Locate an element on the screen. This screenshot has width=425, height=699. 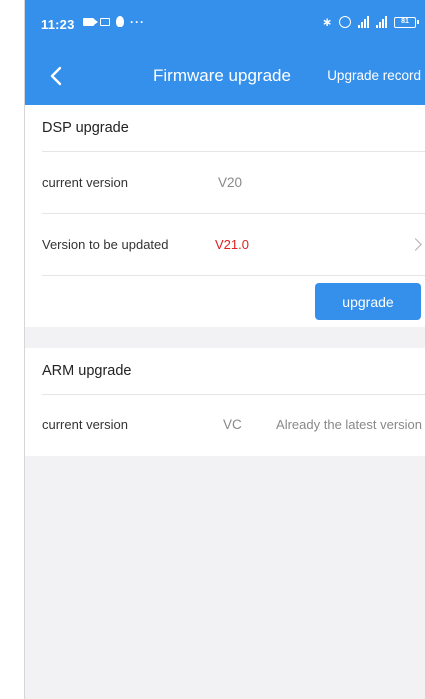
dsp-current-version-value: V20 is located at coordinates (230, 182).